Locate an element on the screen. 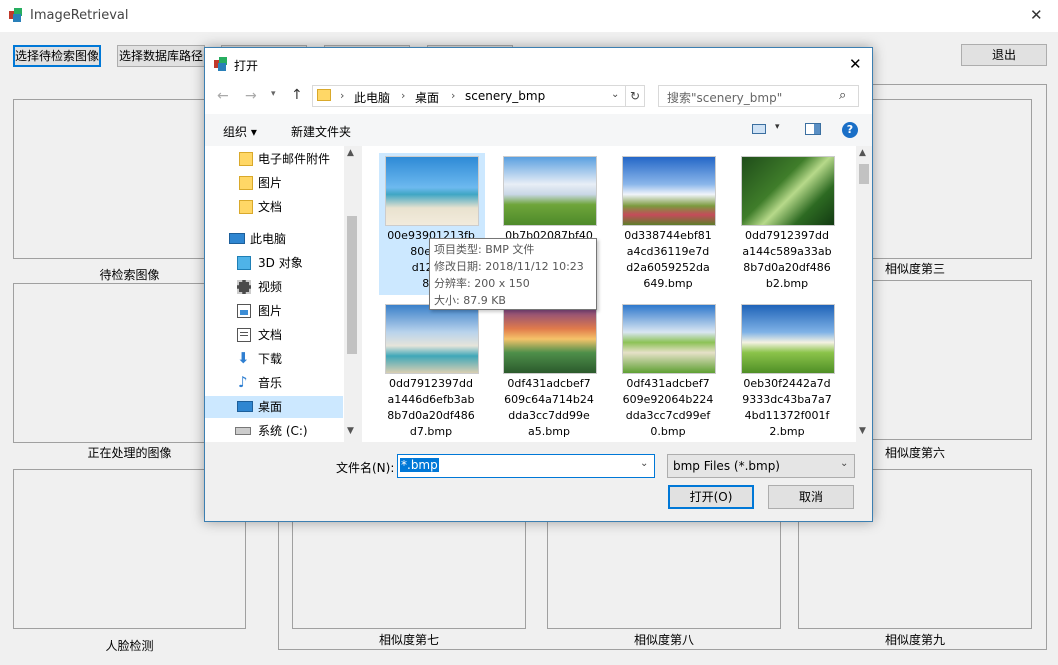  documents-icon is located at coordinates (244, 335).